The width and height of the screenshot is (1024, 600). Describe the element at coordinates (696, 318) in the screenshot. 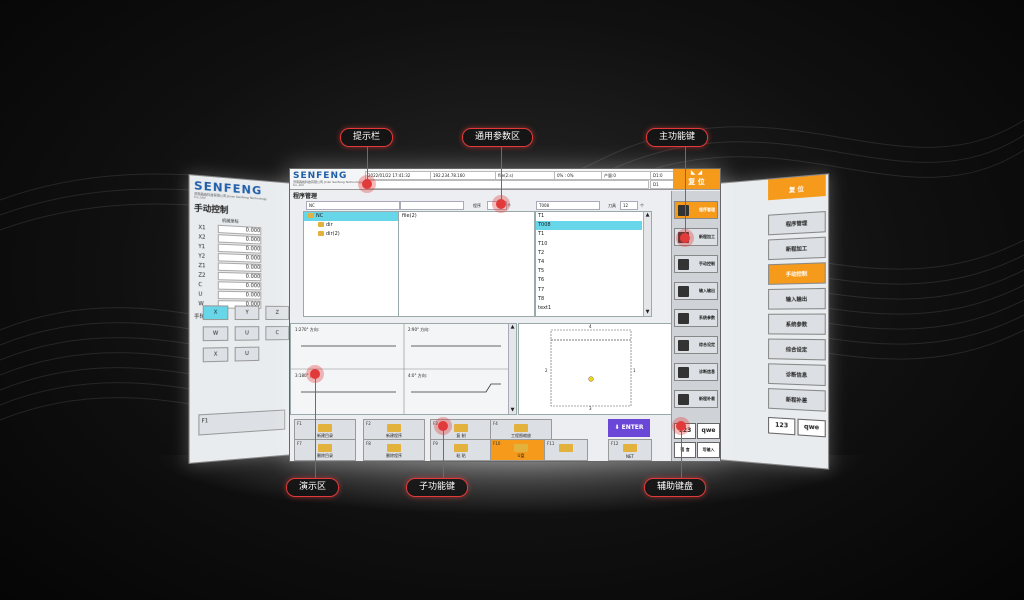

I see `main-menu-item: 系统参数` at that location.